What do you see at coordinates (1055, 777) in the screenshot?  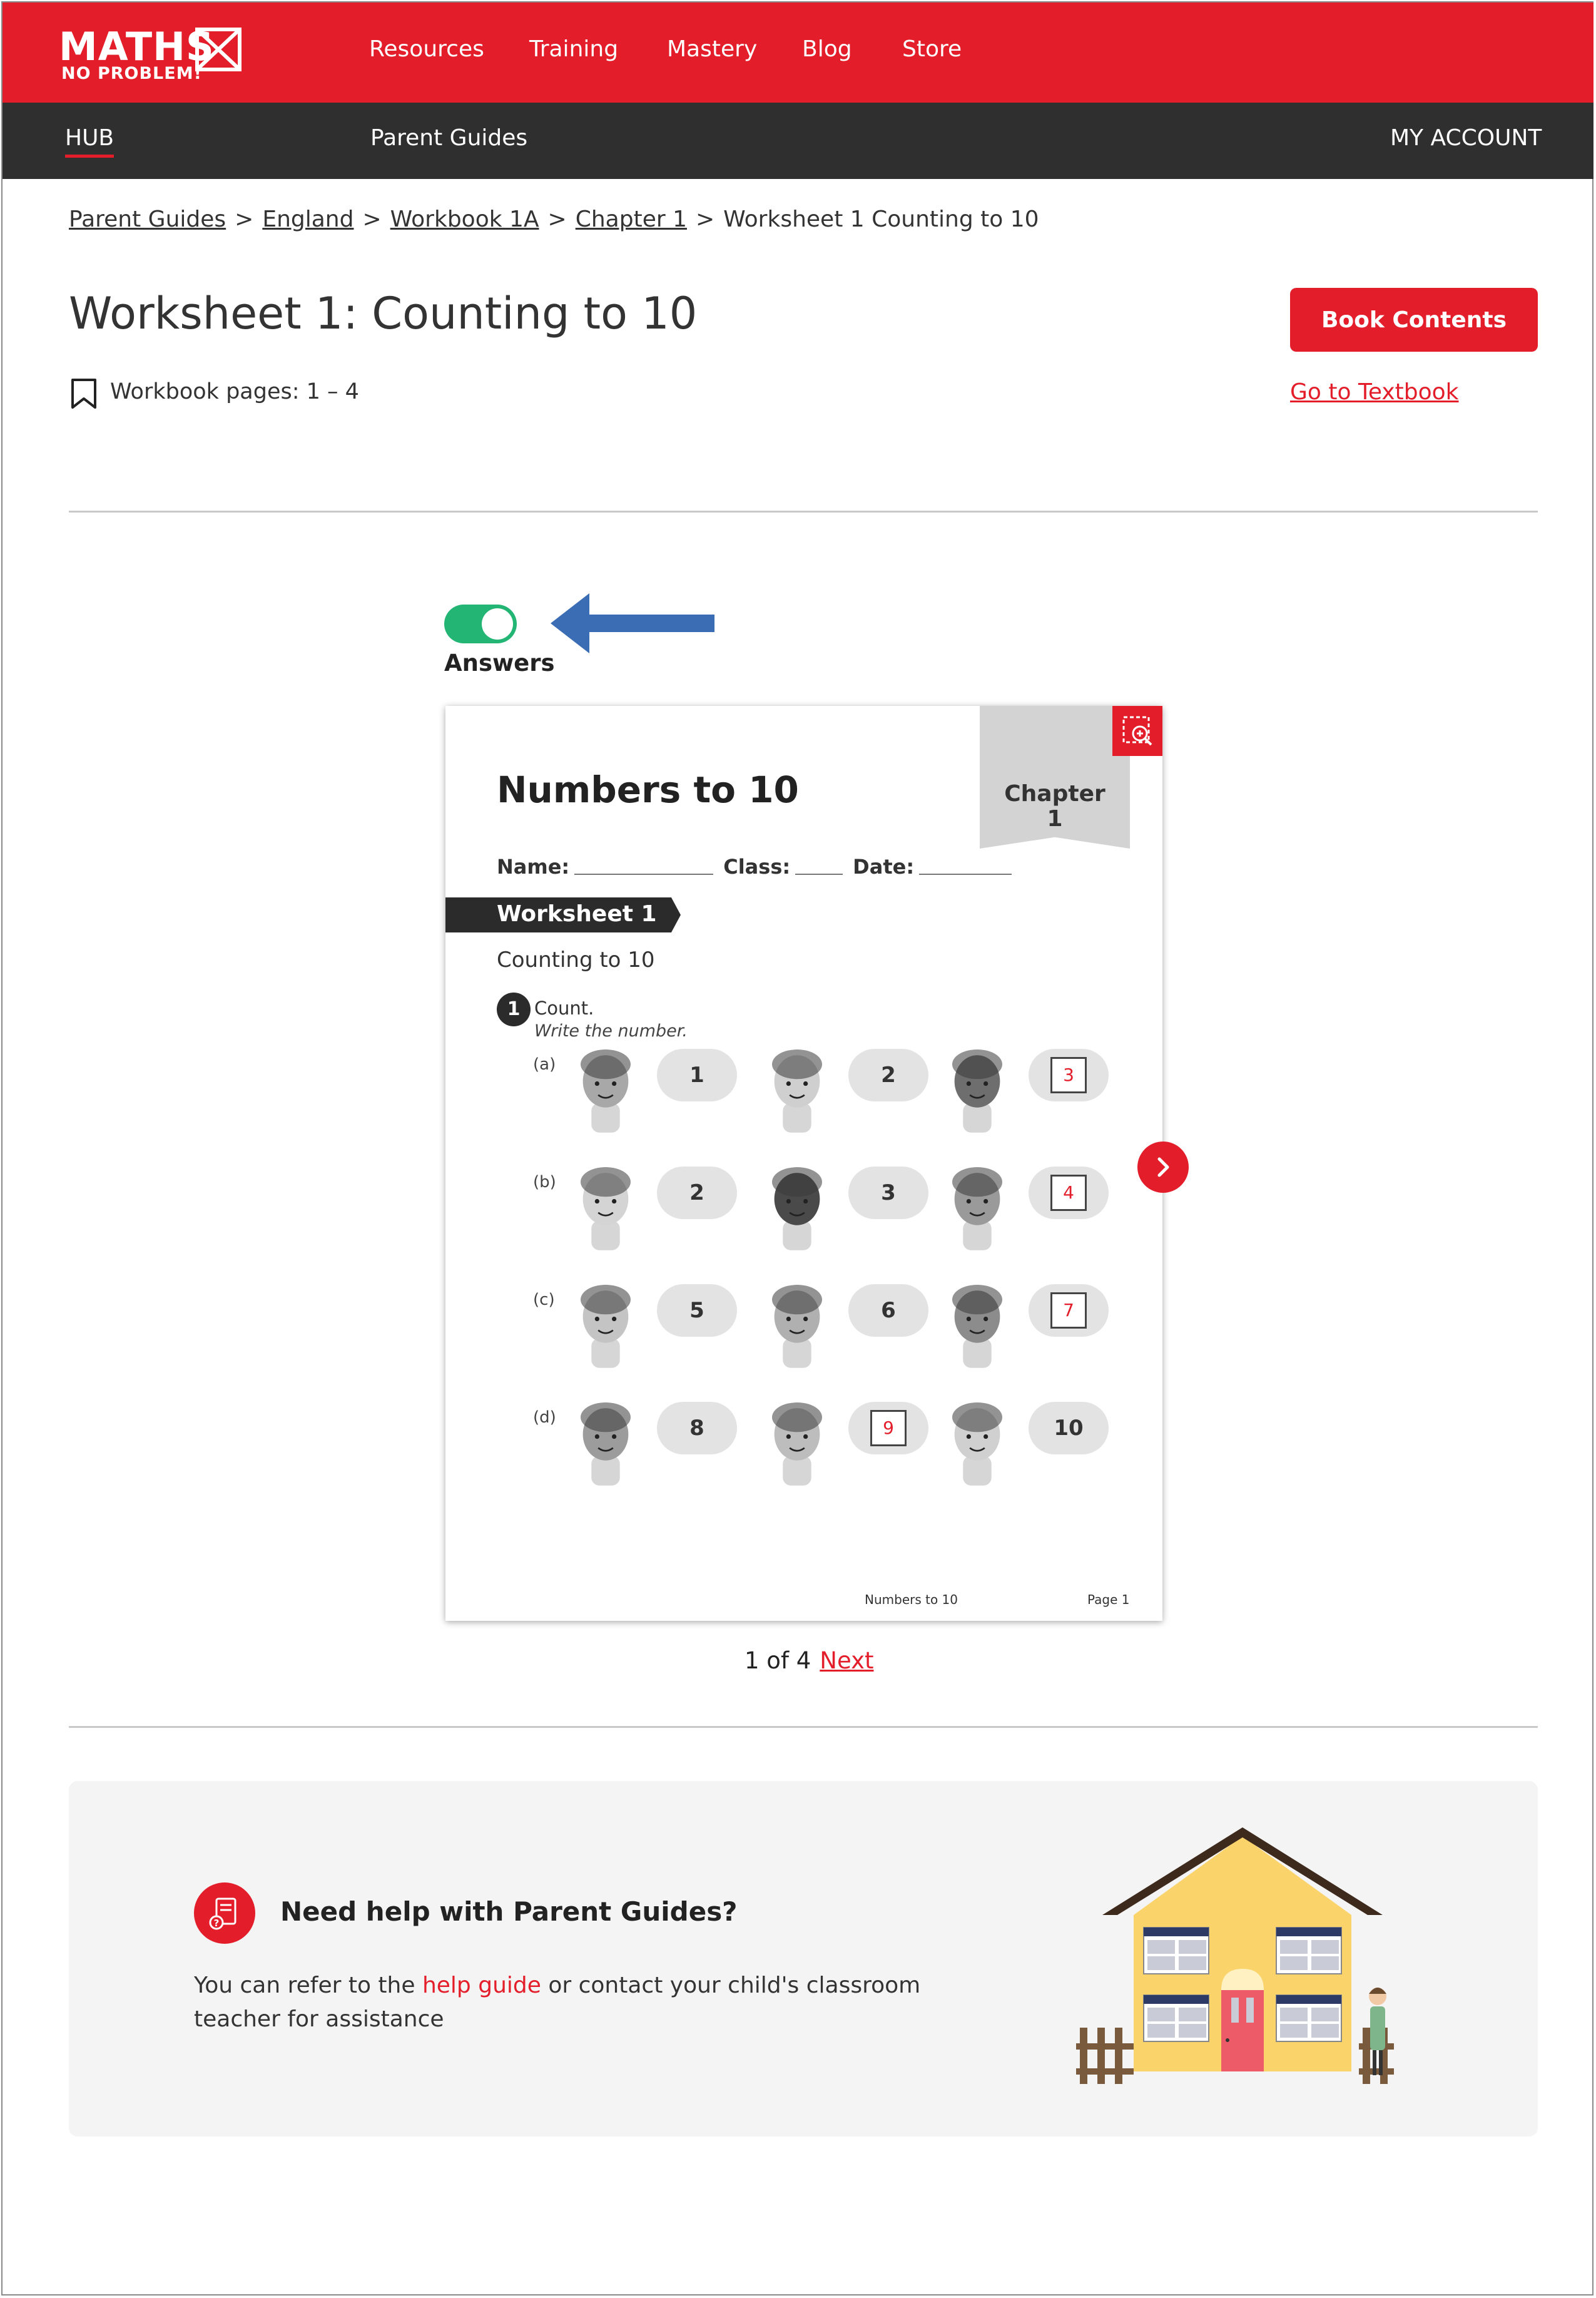 I see `chapter-ribbon: Chapter 1` at bounding box center [1055, 777].